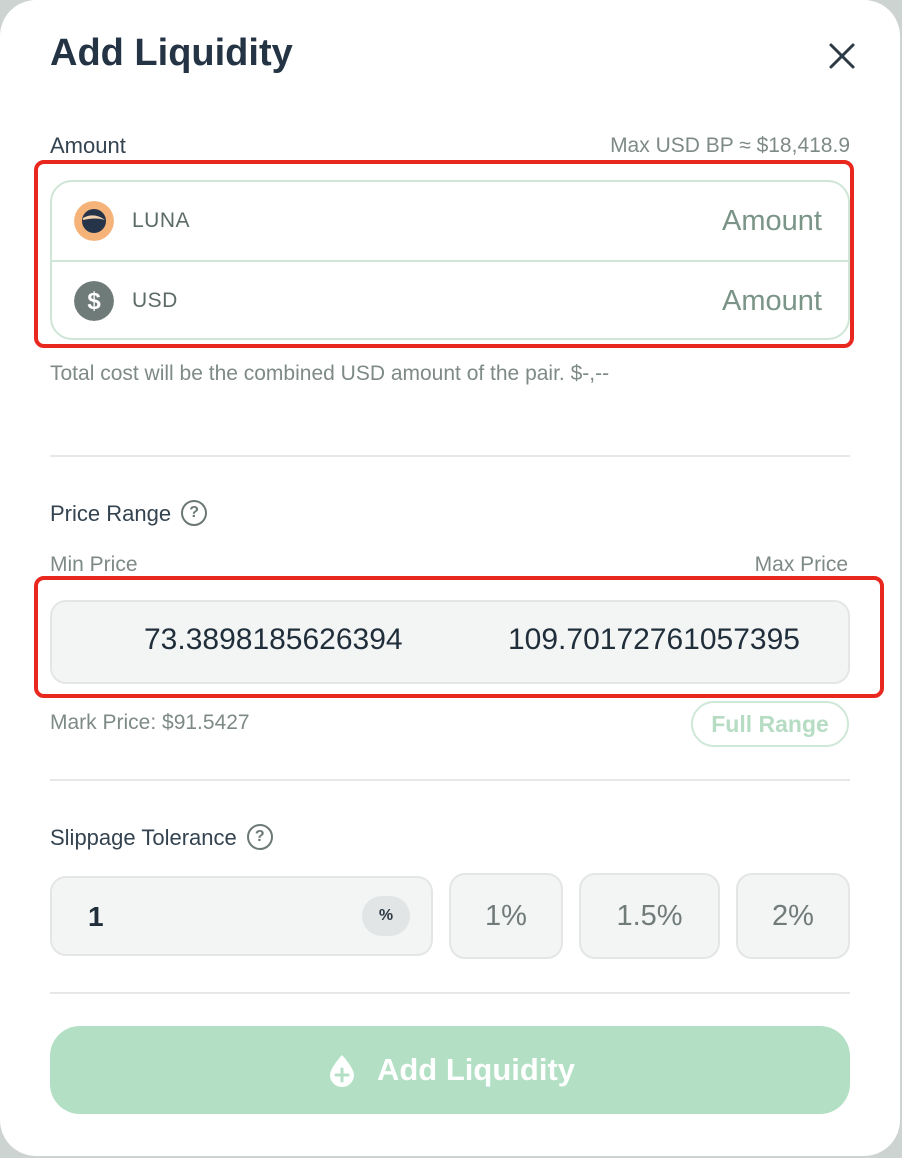  I want to click on liquidity-drop-icon, so click(341, 1071).